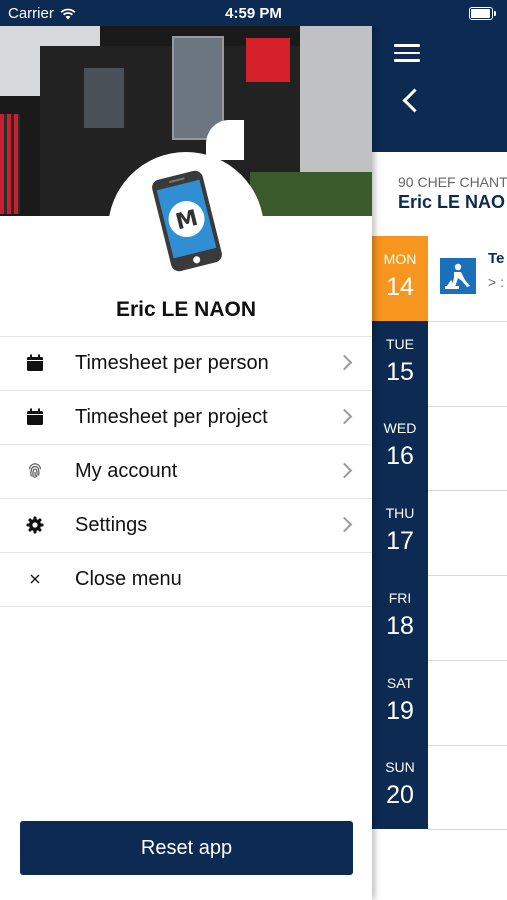 The height and width of the screenshot is (900, 507). What do you see at coordinates (186, 526) in the screenshot?
I see `menu-item-settings: Settings` at bounding box center [186, 526].